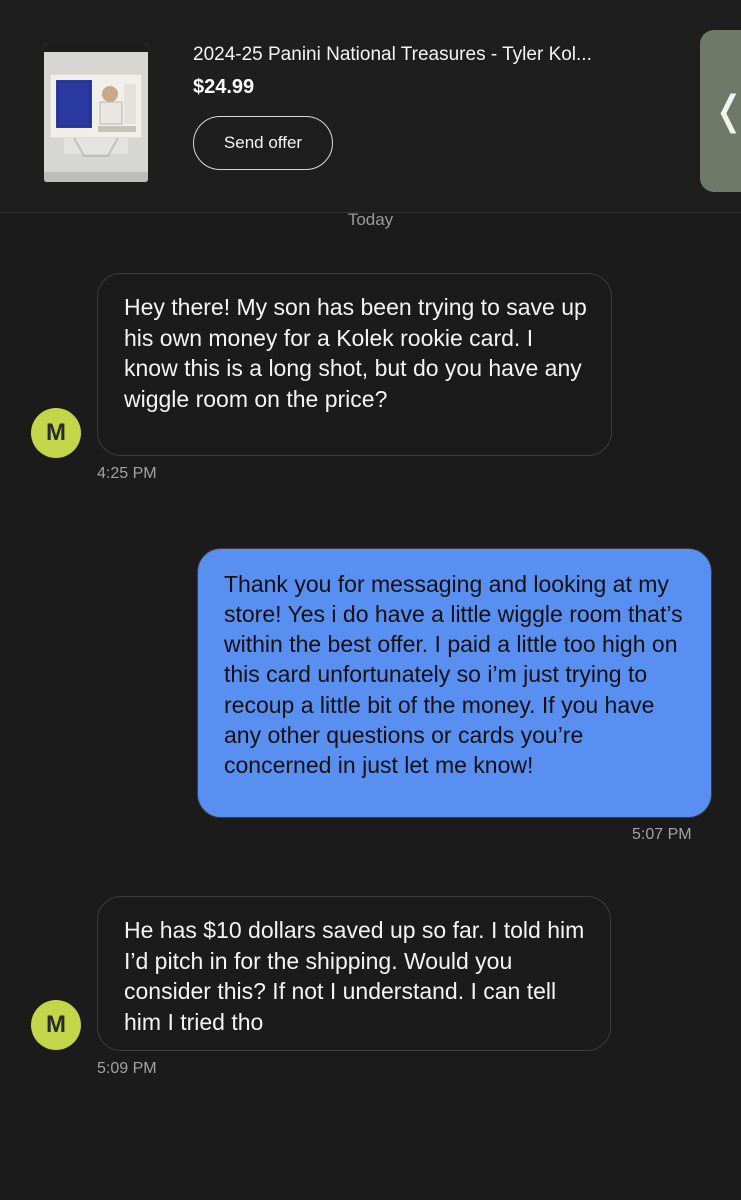 The height and width of the screenshot is (1200, 741). What do you see at coordinates (127, 1068) in the screenshot?
I see `message-timestamp: 5:09 PM` at bounding box center [127, 1068].